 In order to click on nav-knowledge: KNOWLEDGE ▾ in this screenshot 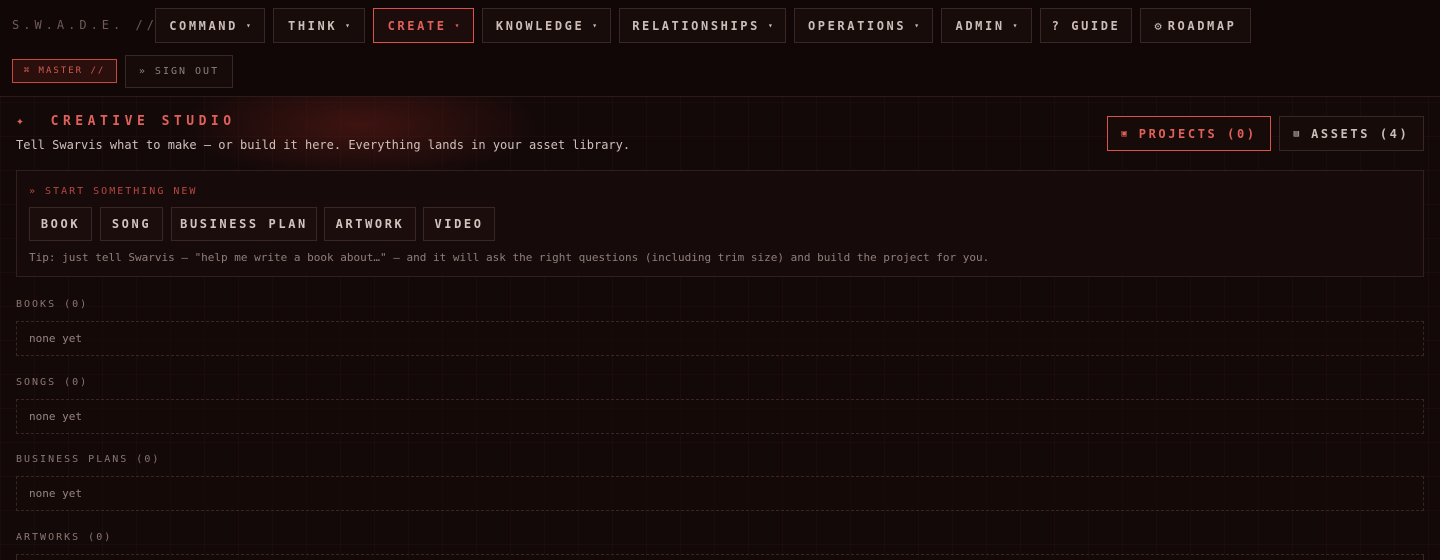, I will do `click(546, 25)`.